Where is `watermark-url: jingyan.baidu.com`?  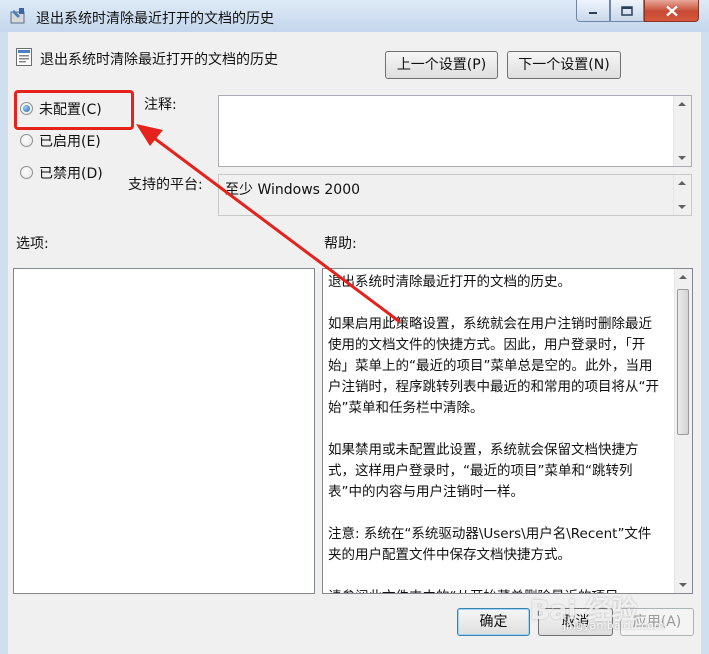
watermark-url: jingyan.baidu.com is located at coordinates (614, 625).